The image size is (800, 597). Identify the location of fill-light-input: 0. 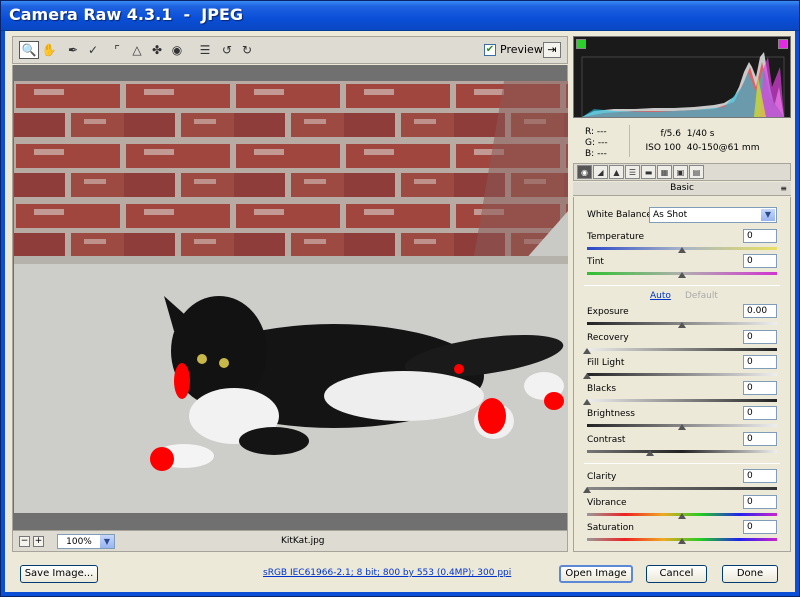
(760, 362).